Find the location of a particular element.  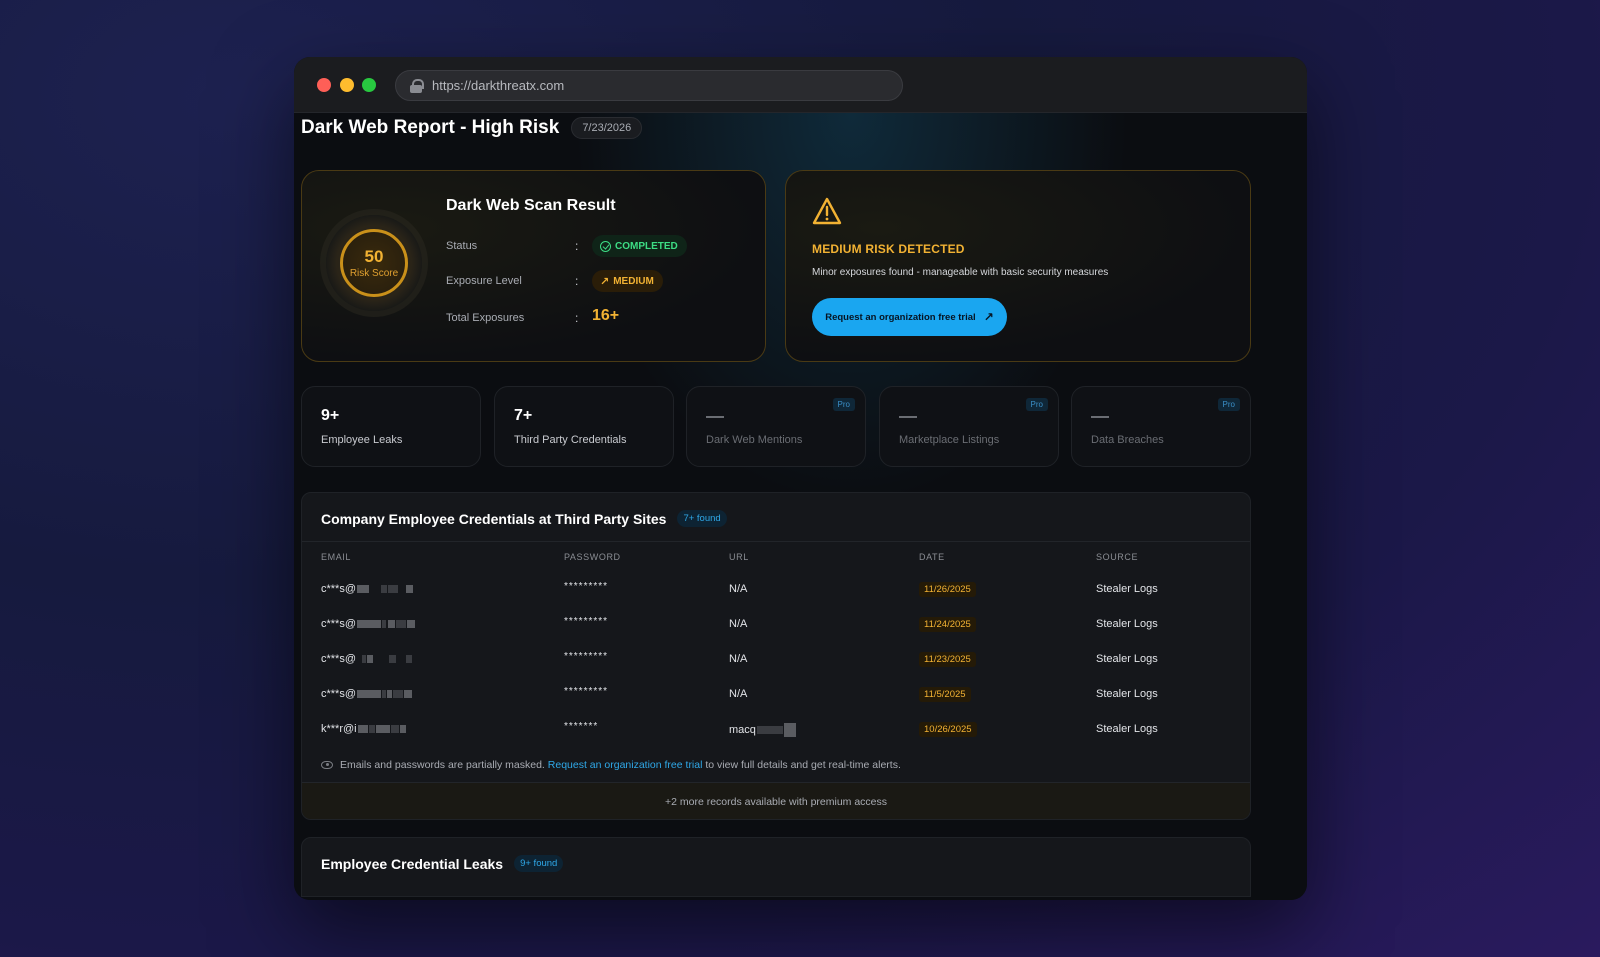

exposure-level-label: Exposure Level is located at coordinates (484, 281).